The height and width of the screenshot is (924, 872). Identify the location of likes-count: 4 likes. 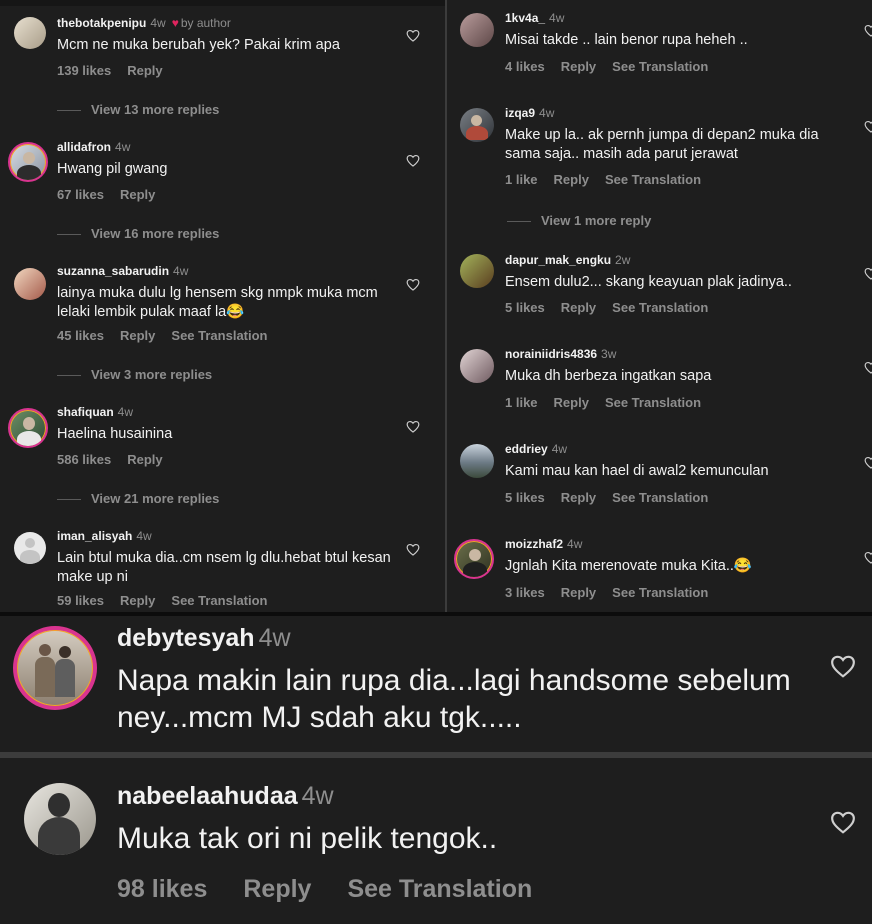
(525, 66).